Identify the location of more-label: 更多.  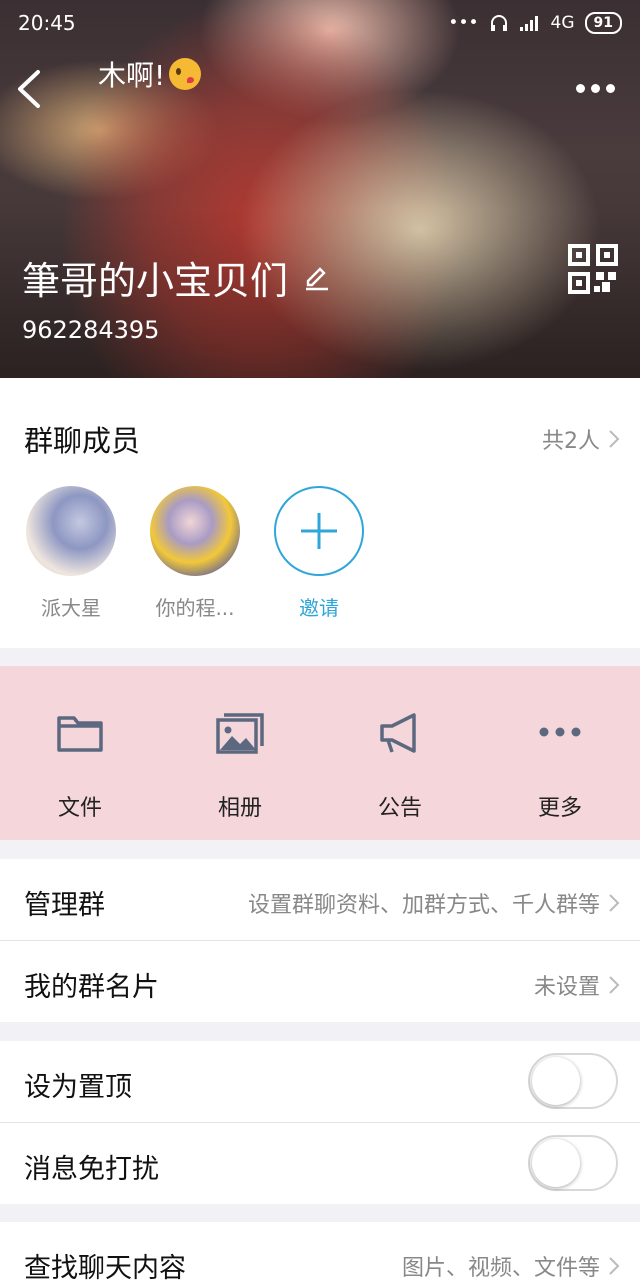
(559, 808).